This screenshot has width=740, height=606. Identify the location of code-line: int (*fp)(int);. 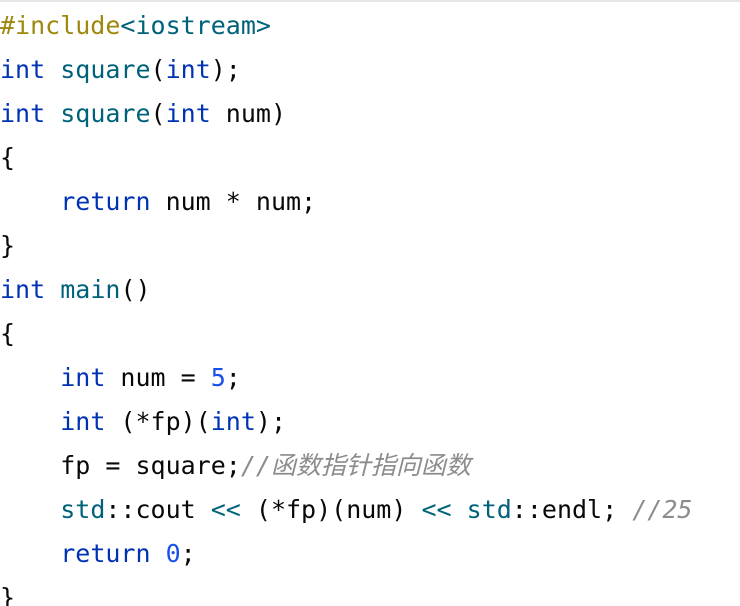
(143, 422).